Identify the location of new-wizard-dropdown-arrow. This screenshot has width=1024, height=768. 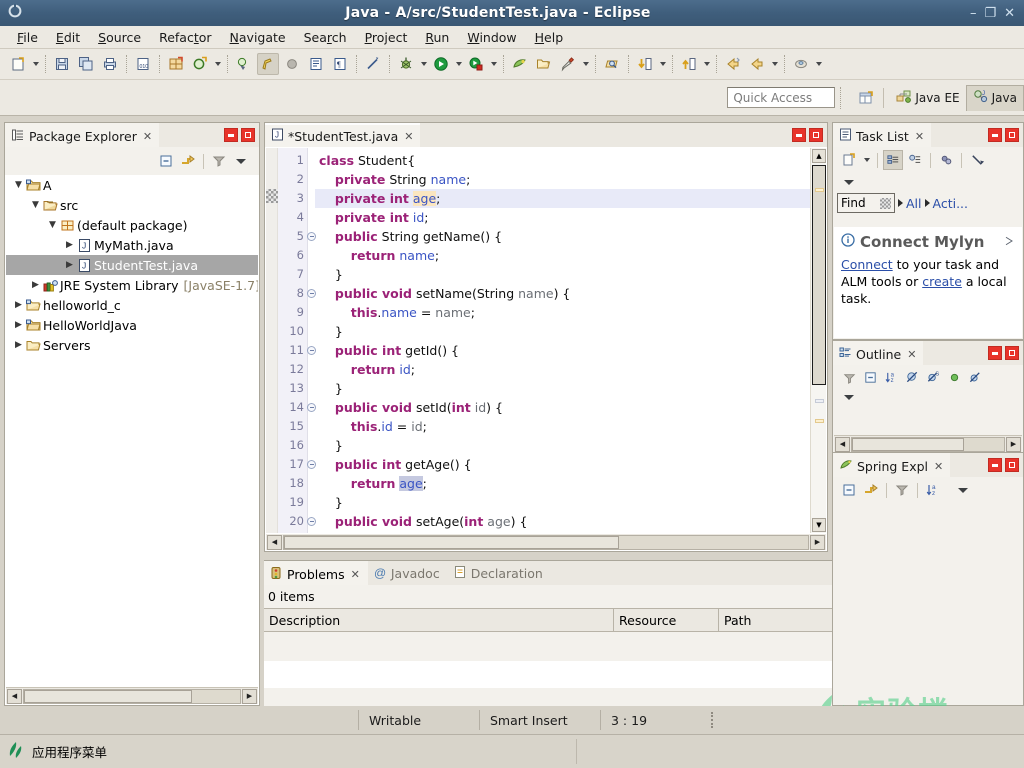
(35, 64).